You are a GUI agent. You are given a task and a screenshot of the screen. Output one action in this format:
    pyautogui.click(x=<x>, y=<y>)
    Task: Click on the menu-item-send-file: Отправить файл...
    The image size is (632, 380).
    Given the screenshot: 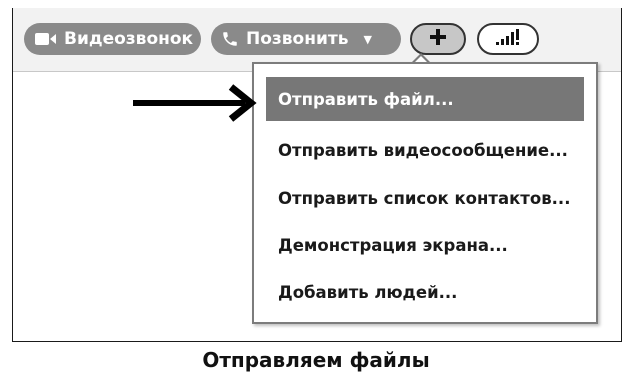 What is the action you would take?
    pyautogui.click(x=425, y=99)
    